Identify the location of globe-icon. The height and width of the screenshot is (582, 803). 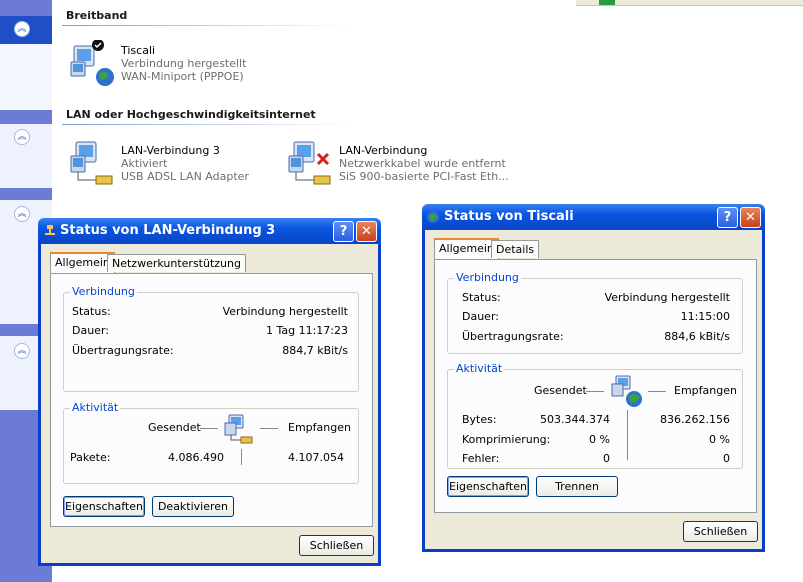
(433, 217).